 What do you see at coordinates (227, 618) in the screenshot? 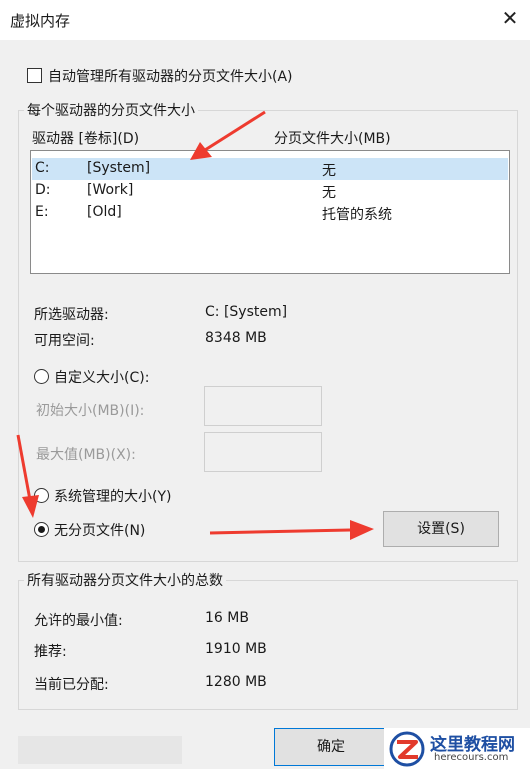
I see `min-allowed-value: 16 MB` at bounding box center [227, 618].